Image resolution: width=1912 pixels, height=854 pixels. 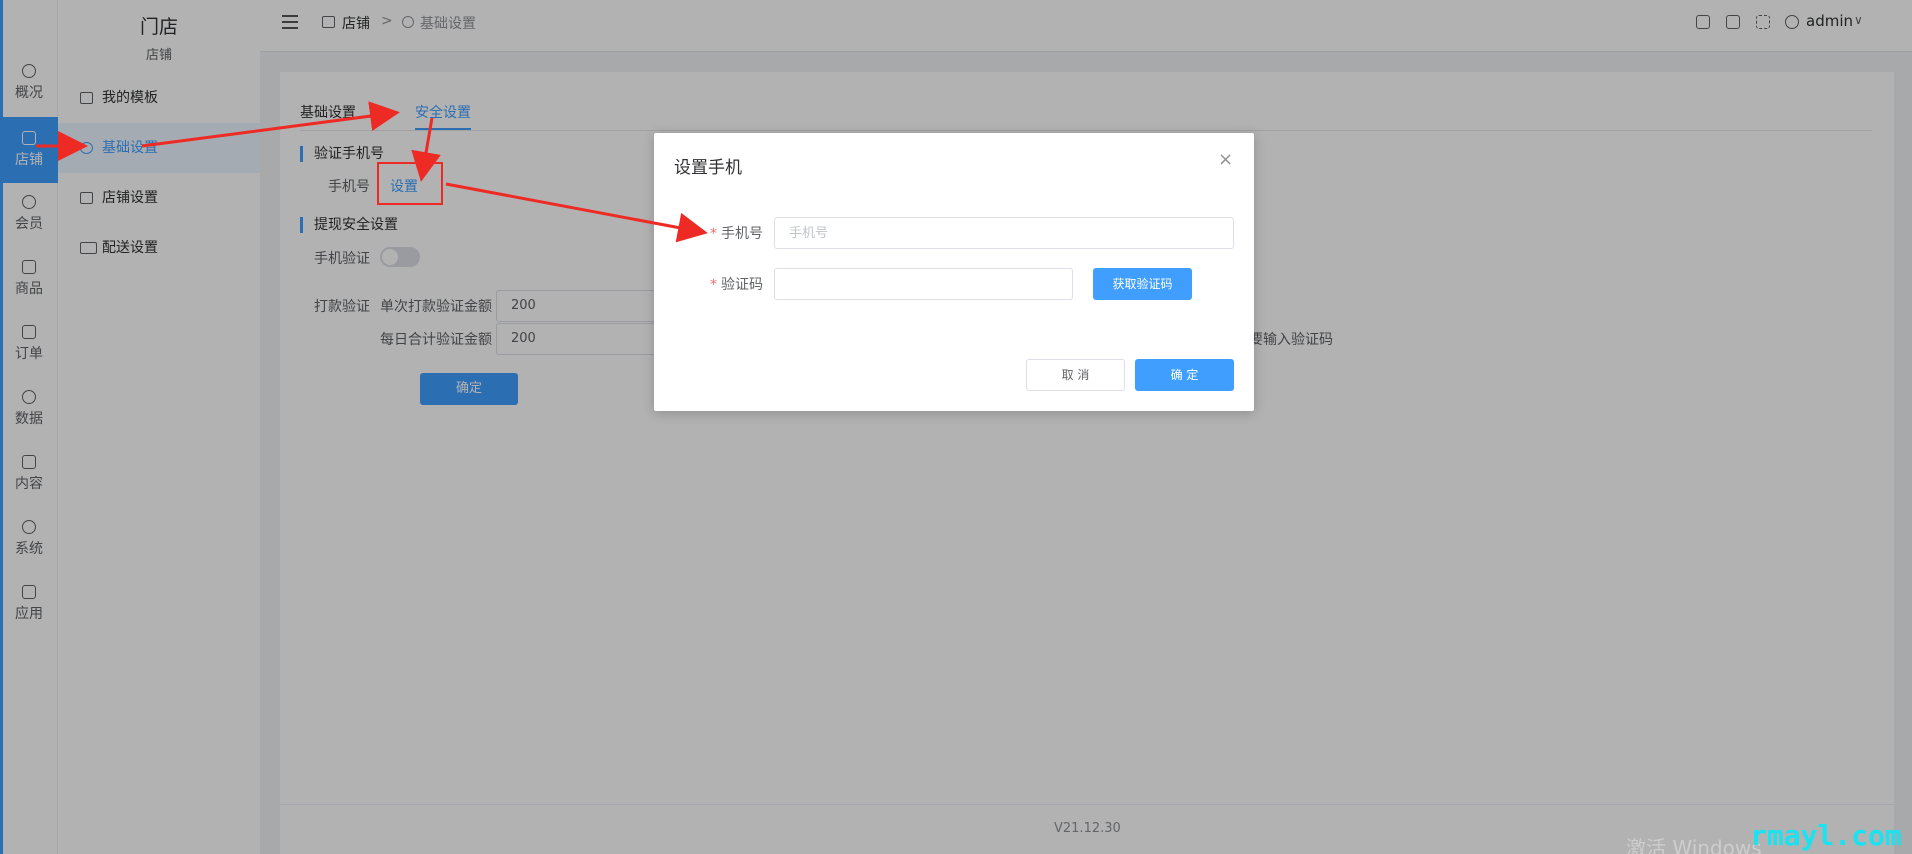 What do you see at coordinates (736, 285) in the screenshot?
I see `dialog-code-label: * 验证码` at bounding box center [736, 285].